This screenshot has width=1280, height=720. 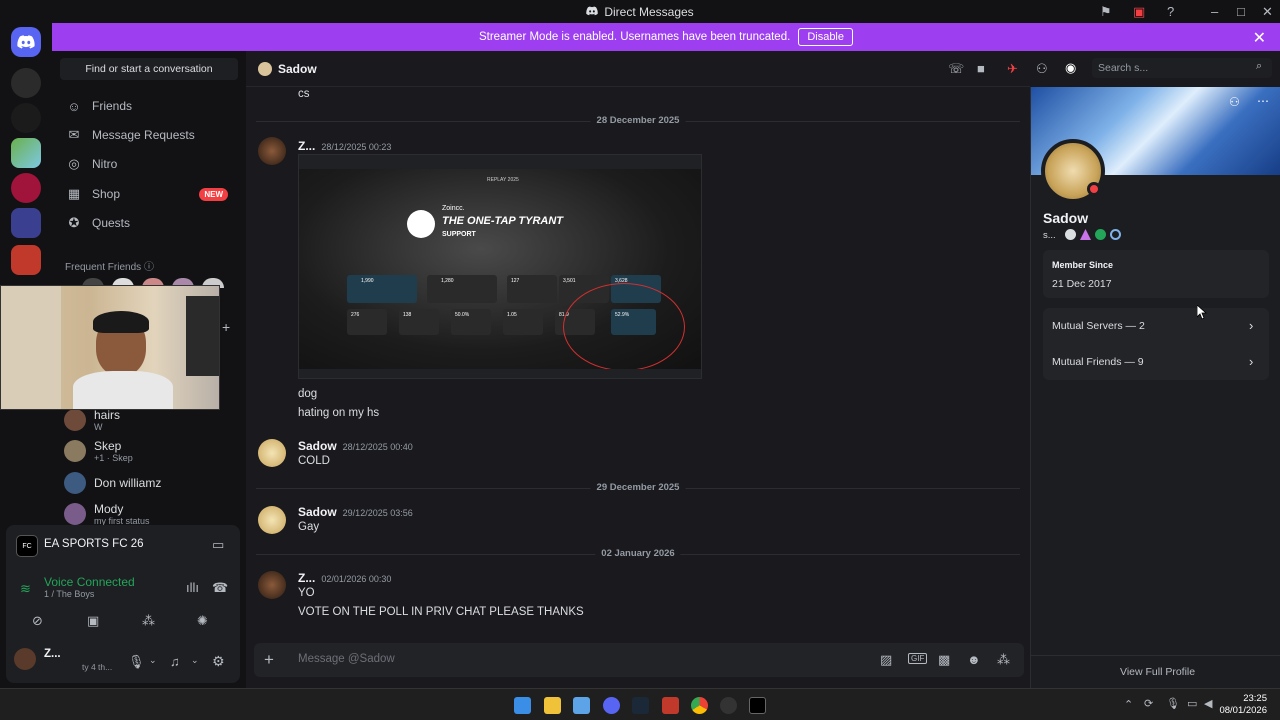 I want to click on nav-label: Shop, so click(x=106, y=194).